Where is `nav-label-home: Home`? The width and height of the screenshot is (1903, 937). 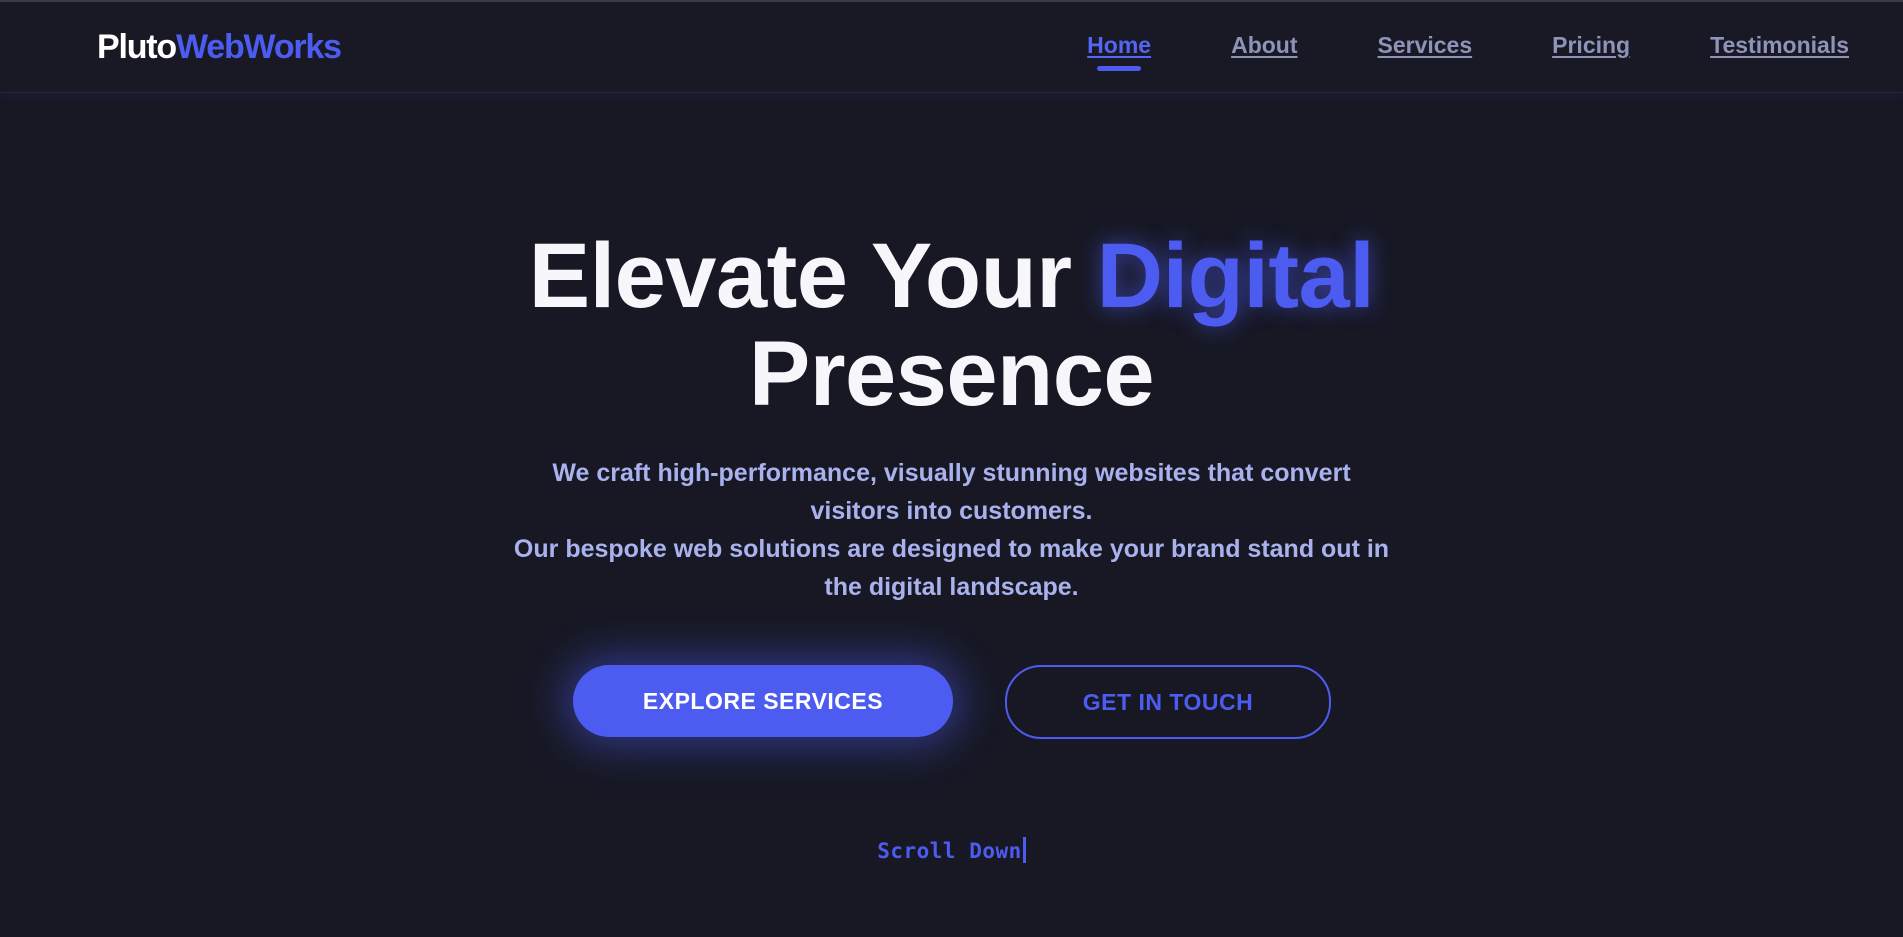 nav-label-home: Home is located at coordinates (1119, 45).